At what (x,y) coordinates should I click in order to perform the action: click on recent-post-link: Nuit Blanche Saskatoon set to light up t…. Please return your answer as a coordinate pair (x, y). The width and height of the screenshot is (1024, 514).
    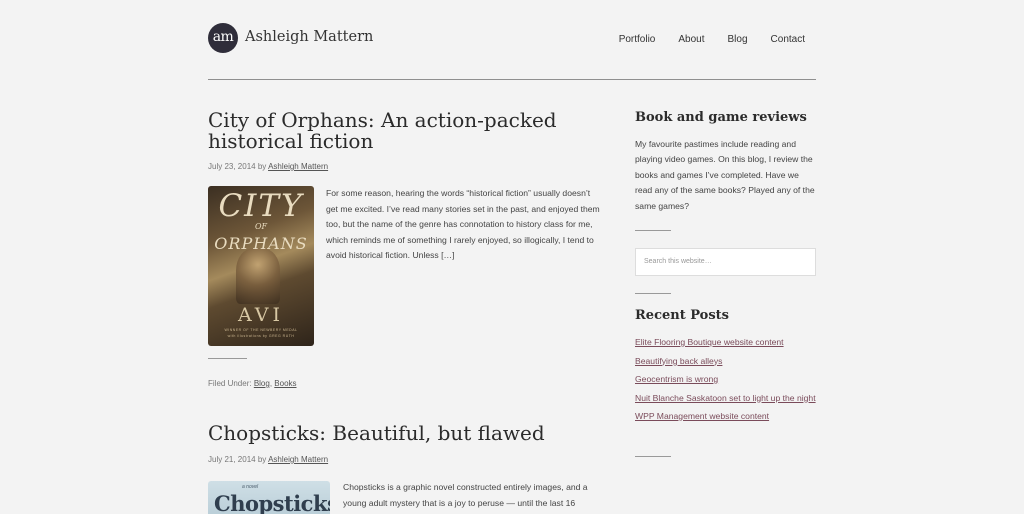
    Looking at the image, I should click on (725, 398).